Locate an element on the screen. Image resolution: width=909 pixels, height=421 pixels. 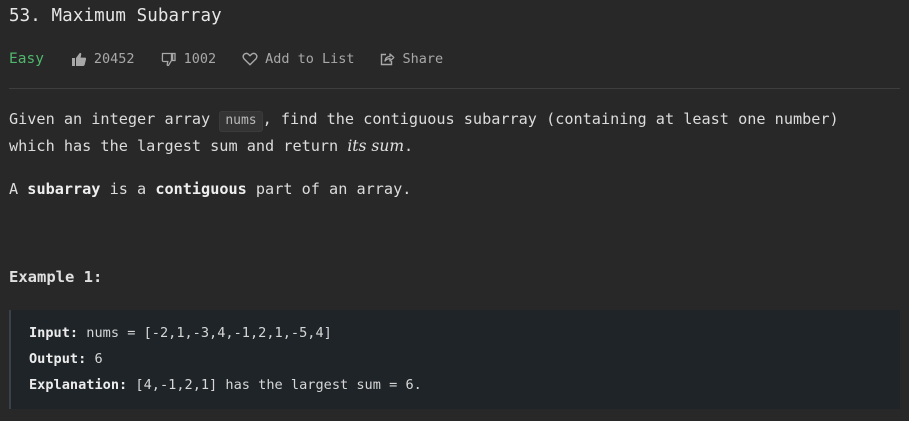
header-divider is located at coordinates (454, 88).